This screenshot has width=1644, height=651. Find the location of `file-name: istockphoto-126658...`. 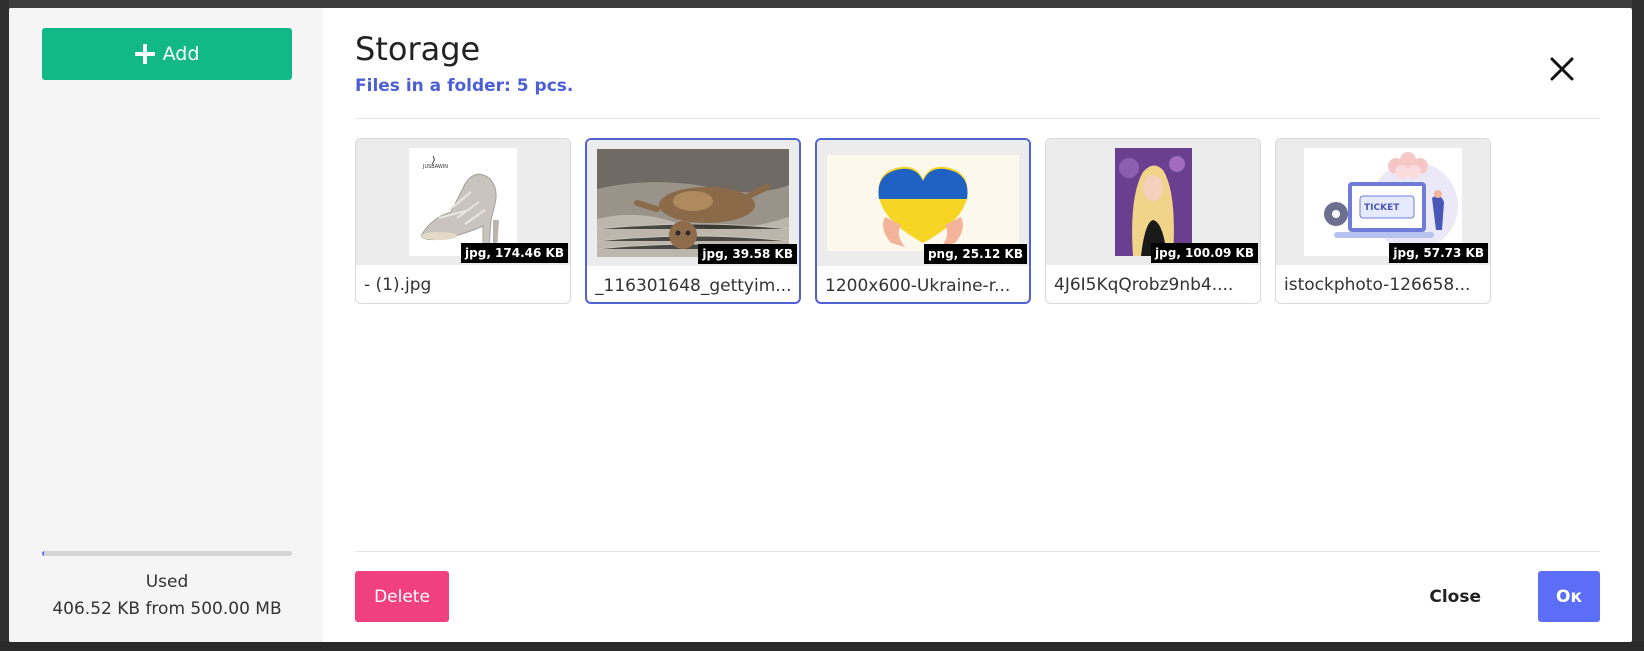

file-name: istockphoto-126658... is located at coordinates (1377, 285).